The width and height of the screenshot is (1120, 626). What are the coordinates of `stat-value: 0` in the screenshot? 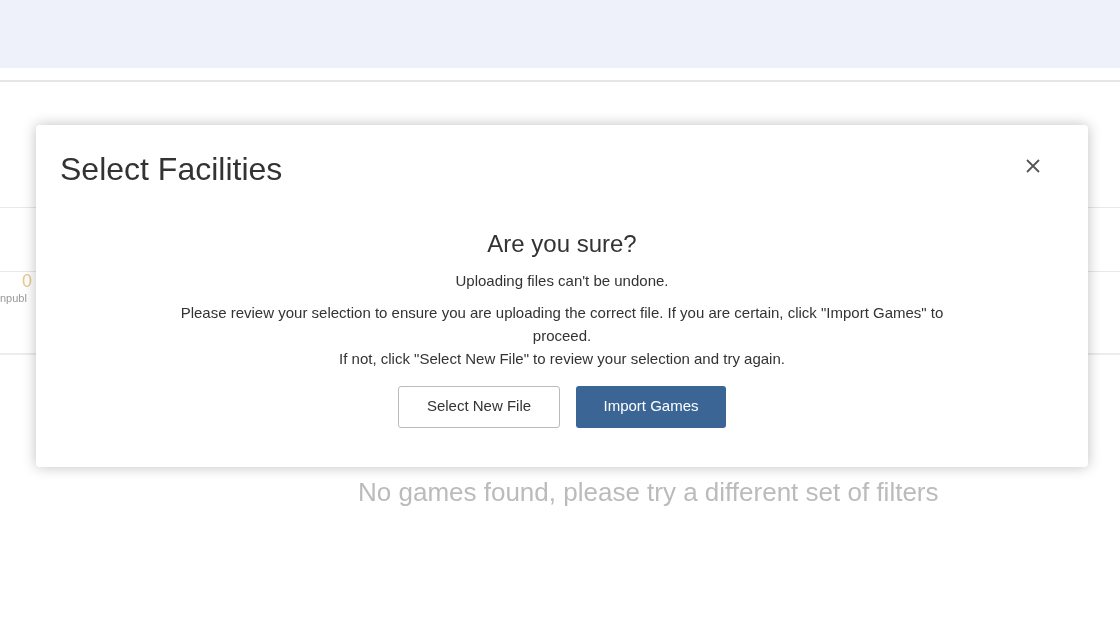 It's located at (27, 281).